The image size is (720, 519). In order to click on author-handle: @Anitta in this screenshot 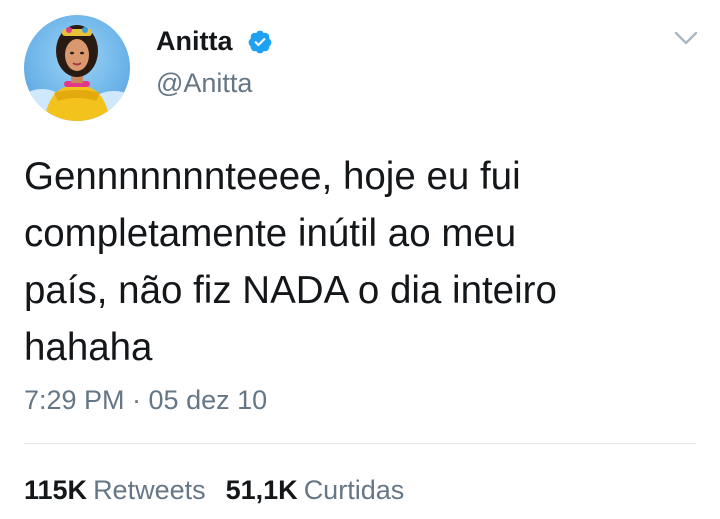, I will do `click(204, 83)`.